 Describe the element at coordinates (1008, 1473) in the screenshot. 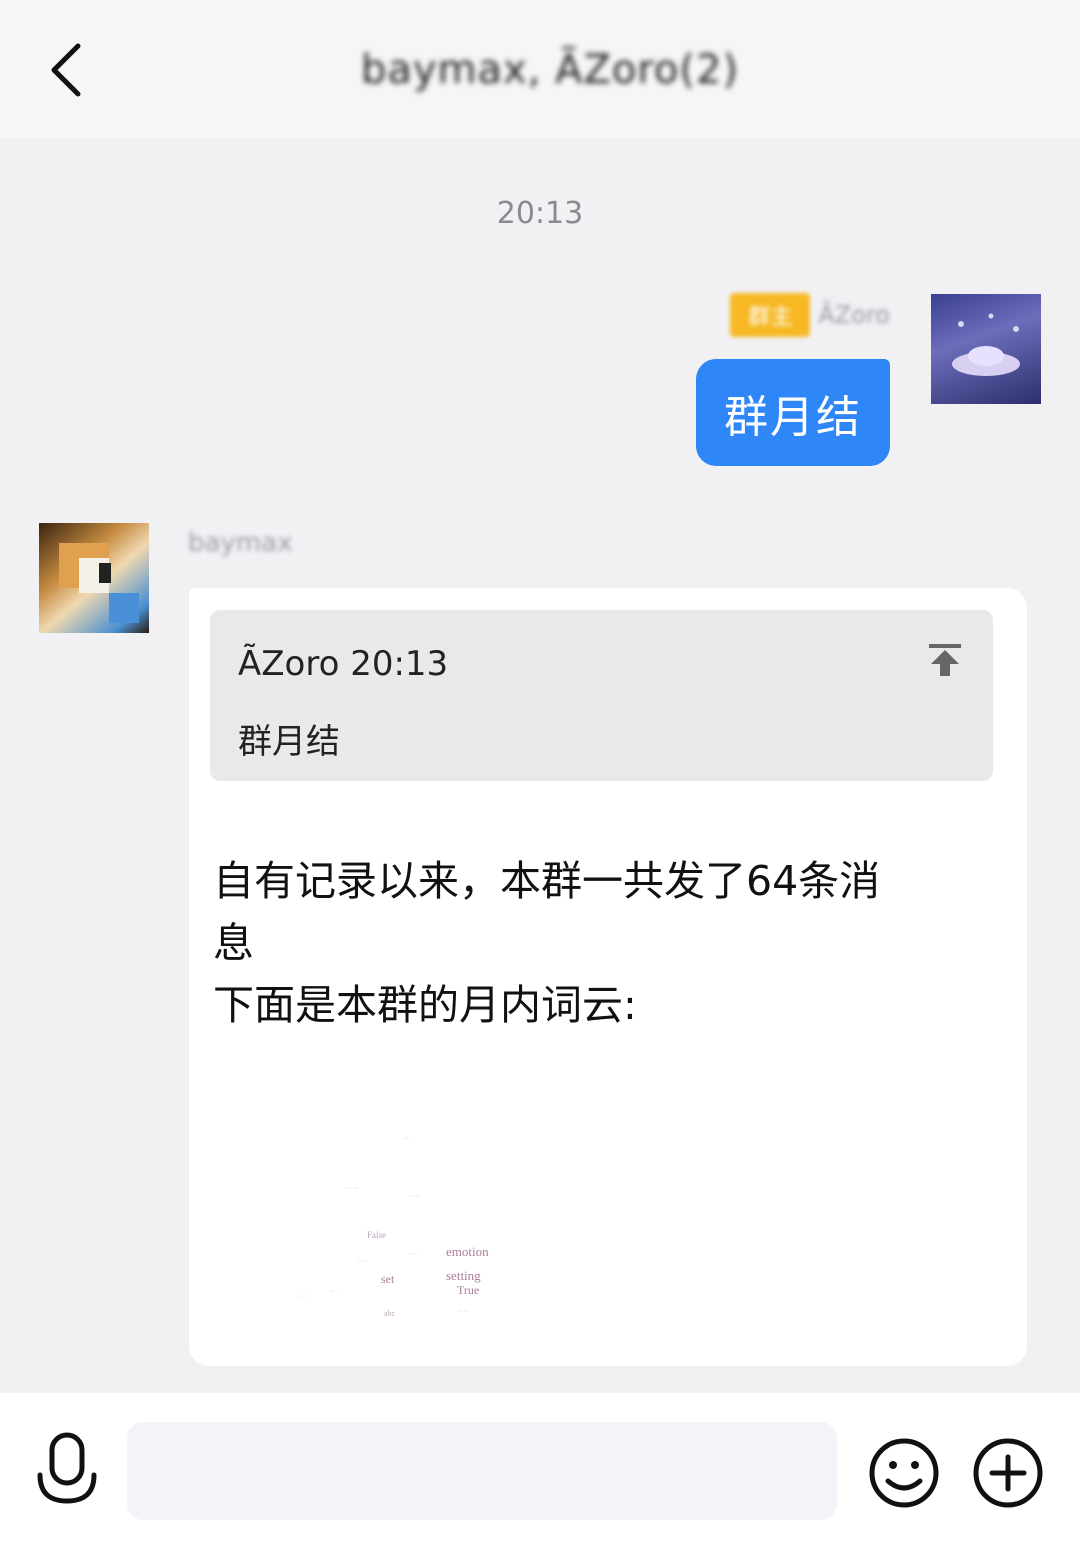

I see `plus-icon` at that location.